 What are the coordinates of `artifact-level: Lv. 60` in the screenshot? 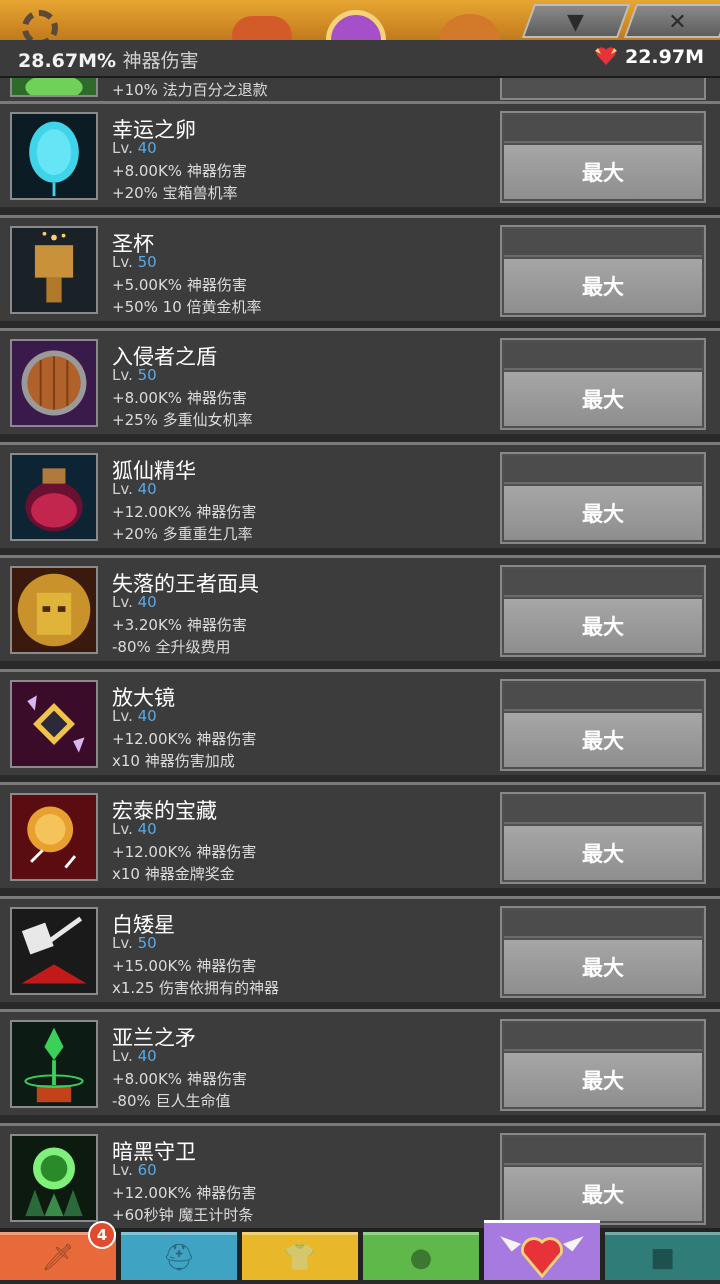 It's located at (134, 1170).